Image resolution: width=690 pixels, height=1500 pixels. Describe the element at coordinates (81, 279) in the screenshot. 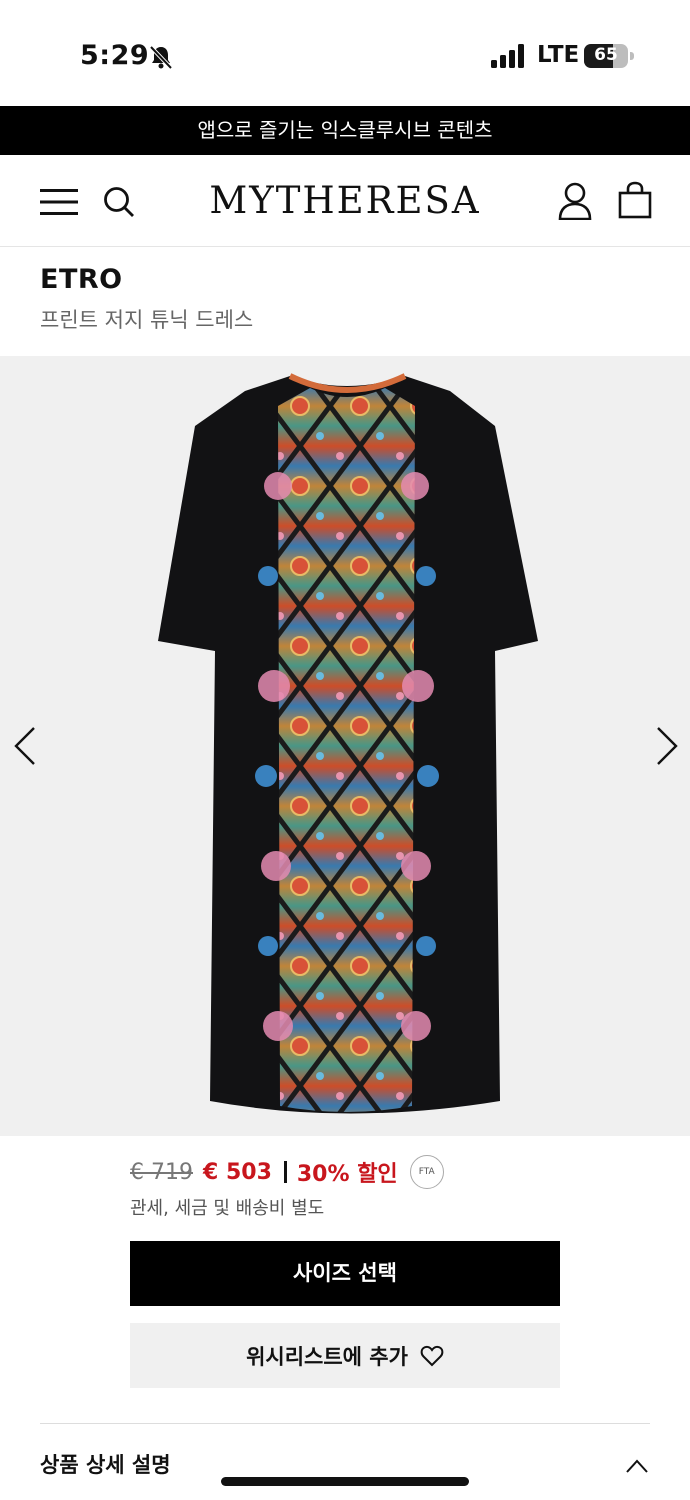

I see `product-brand: ETRO` at that location.